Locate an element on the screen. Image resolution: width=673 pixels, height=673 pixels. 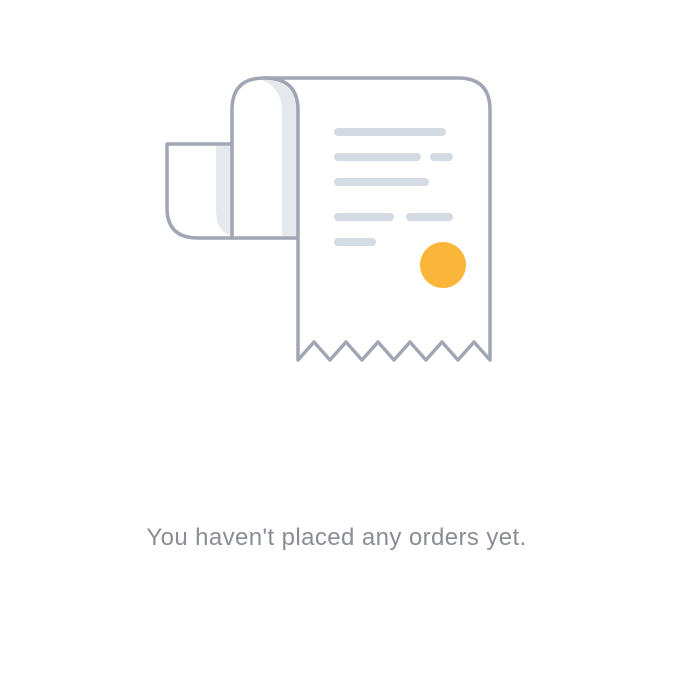
receipt-seal is located at coordinates (443, 265).